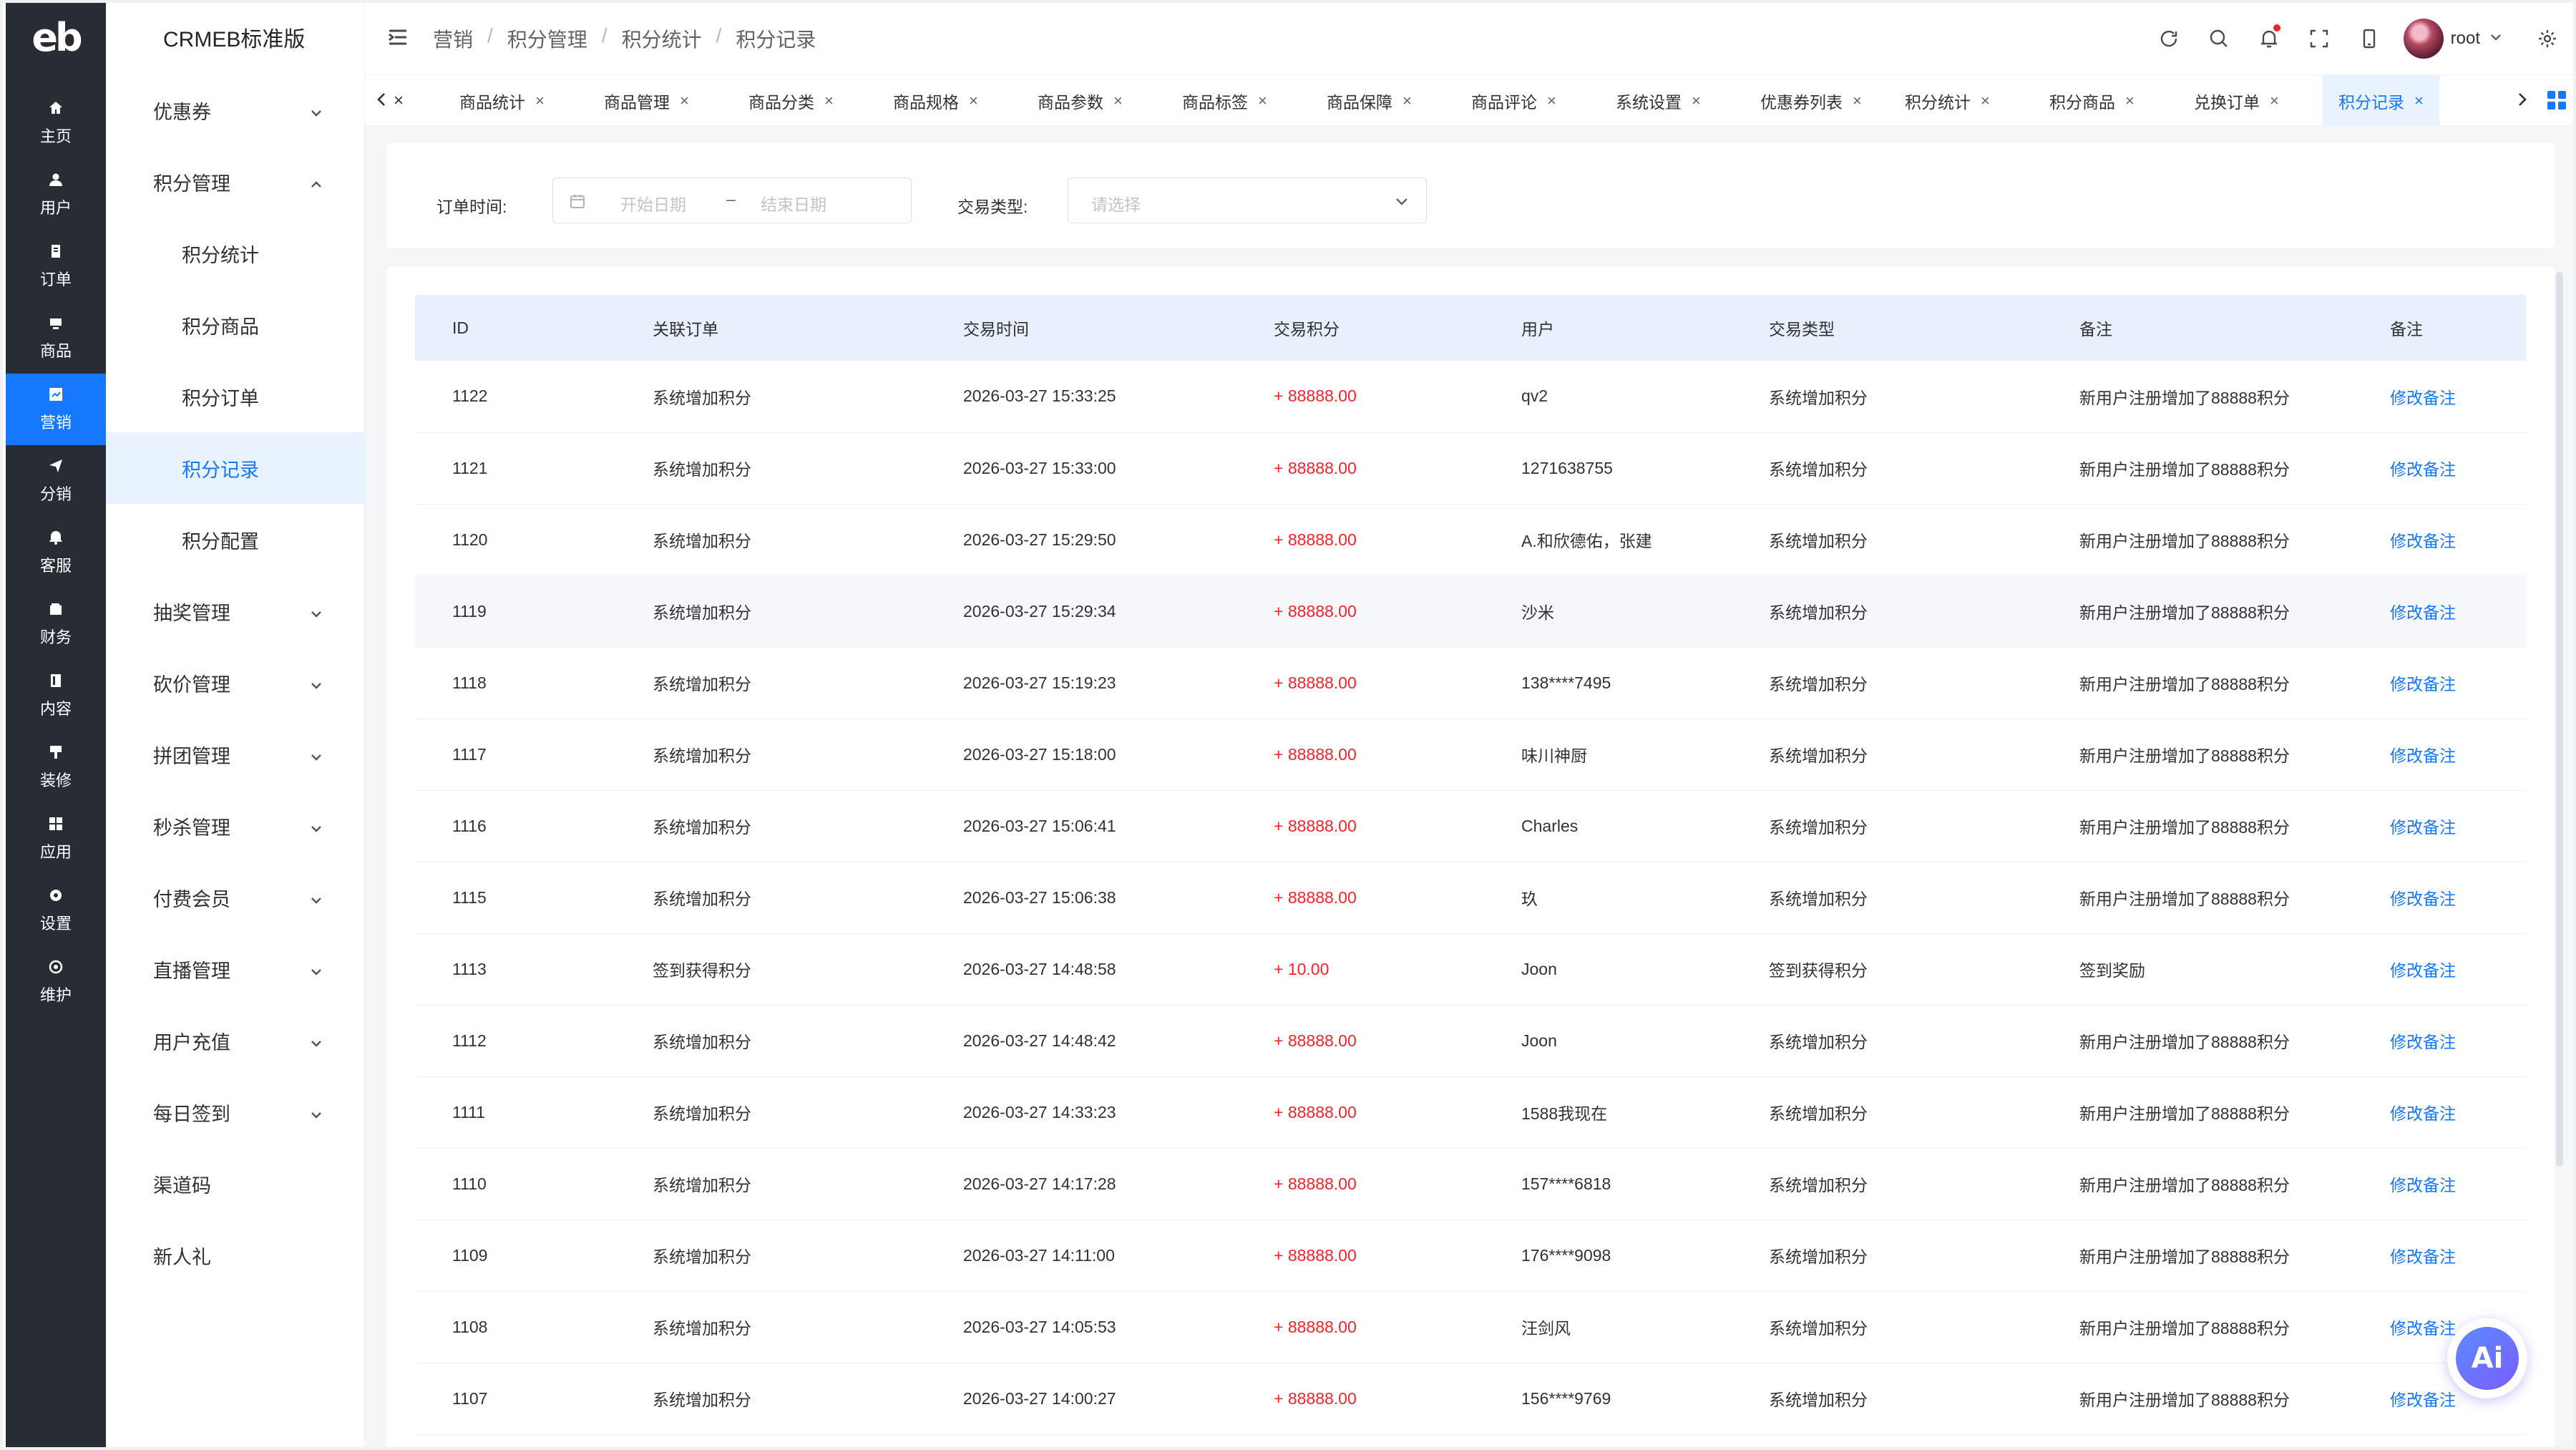 This screenshot has width=2576, height=1450. What do you see at coordinates (2465, 39) in the screenshot?
I see `username: root` at bounding box center [2465, 39].